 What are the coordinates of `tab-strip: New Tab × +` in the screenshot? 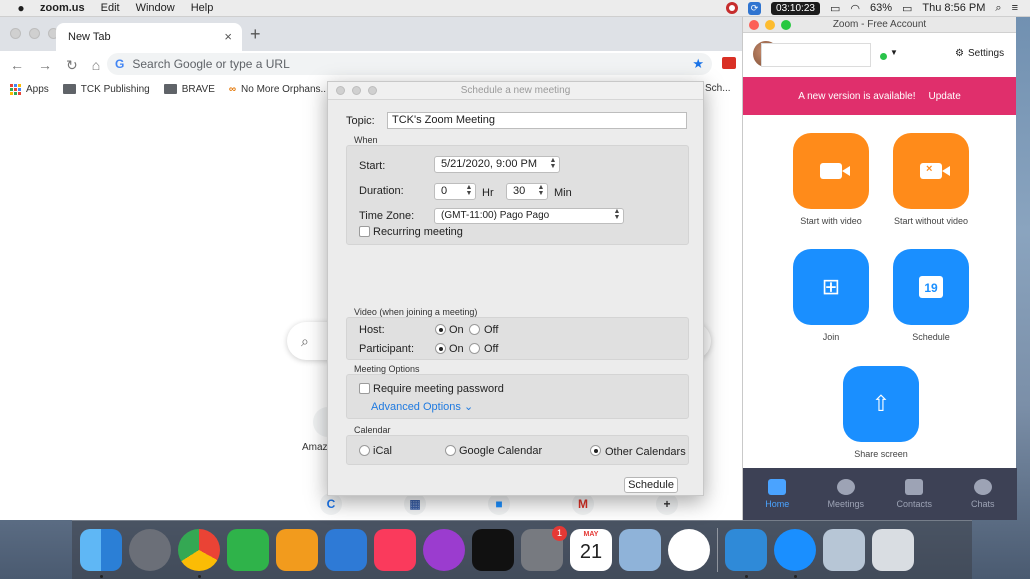 It's located at (371, 34).